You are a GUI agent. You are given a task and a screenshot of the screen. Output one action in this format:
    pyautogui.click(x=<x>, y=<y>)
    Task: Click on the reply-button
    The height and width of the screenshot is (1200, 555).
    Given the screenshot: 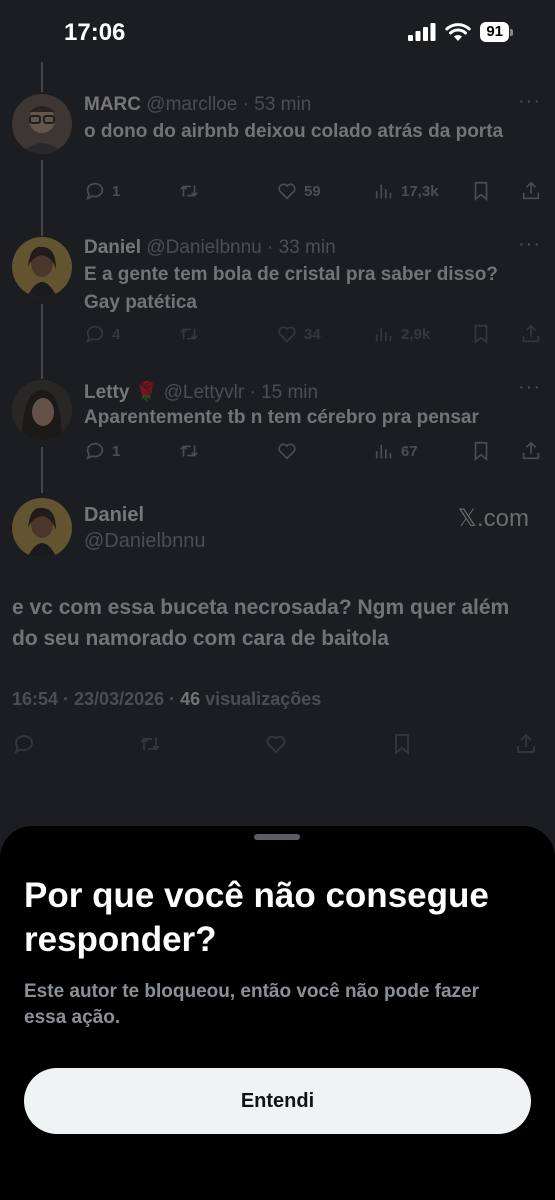 What is the action you would take?
    pyautogui.click(x=24, y=744)
    